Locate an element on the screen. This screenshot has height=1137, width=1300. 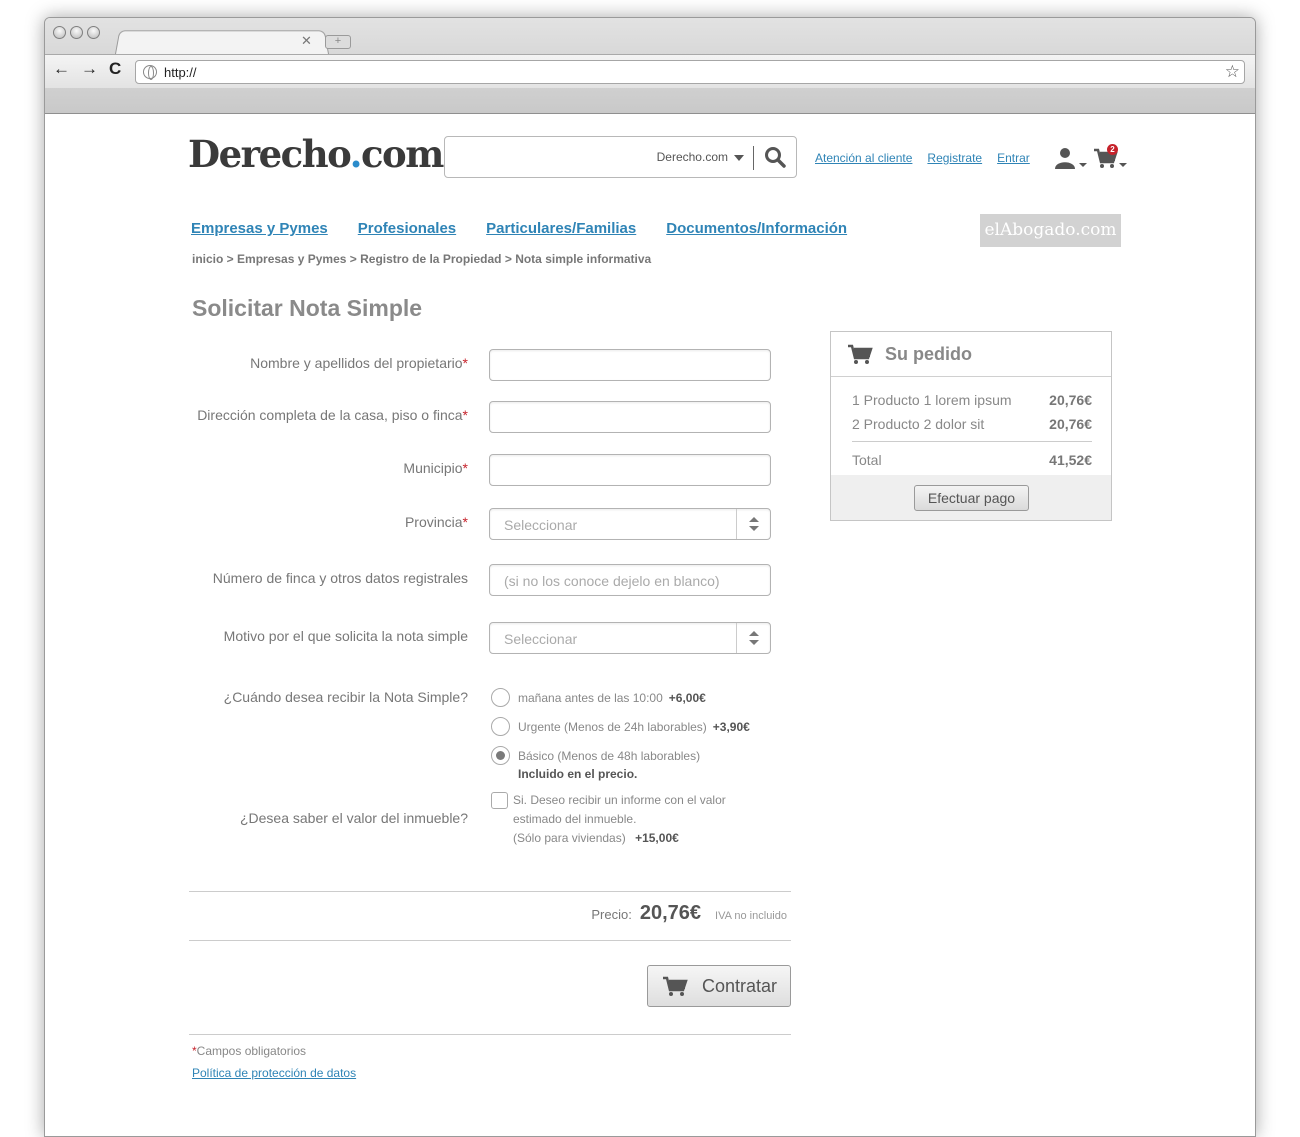
order-total: Total 41,52€ is located at coordinates (972, 460).